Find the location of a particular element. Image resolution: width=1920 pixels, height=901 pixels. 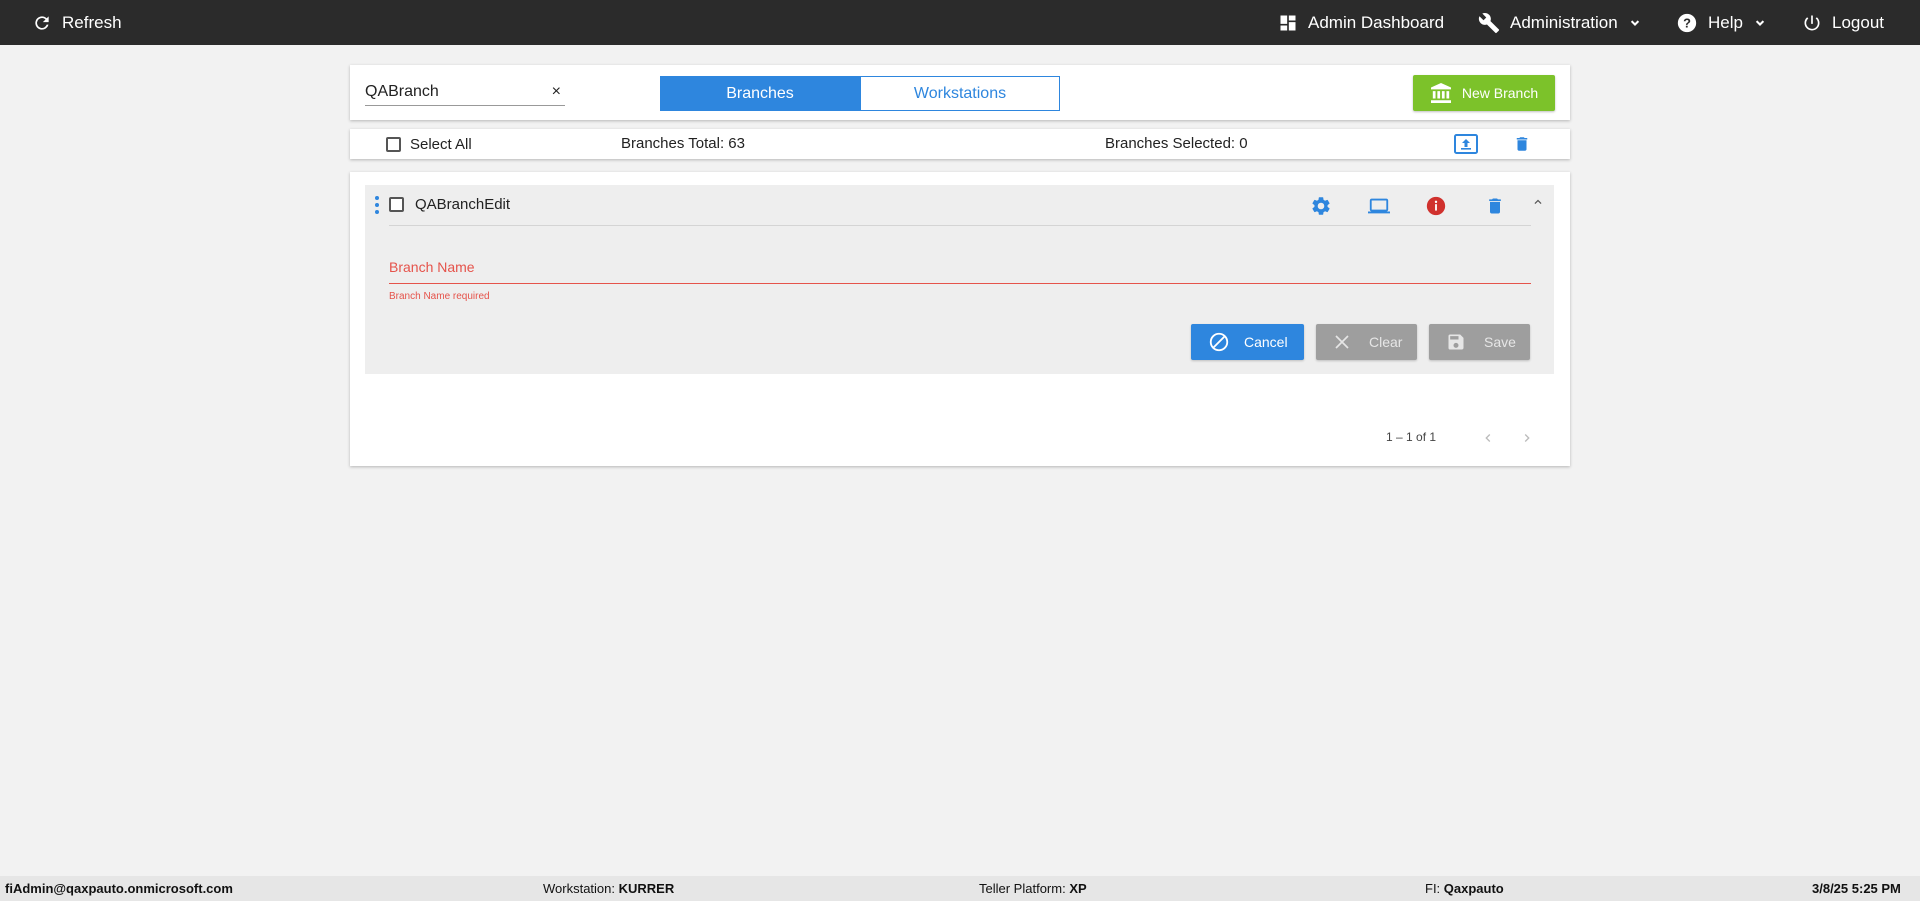

chevron-left-icon is located at coordinates (1488, 440).